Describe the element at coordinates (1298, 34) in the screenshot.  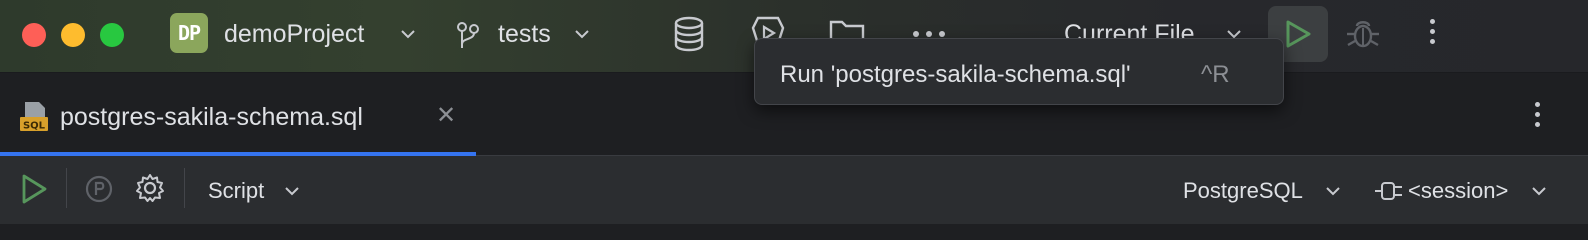
I see `play-icon` at that location.